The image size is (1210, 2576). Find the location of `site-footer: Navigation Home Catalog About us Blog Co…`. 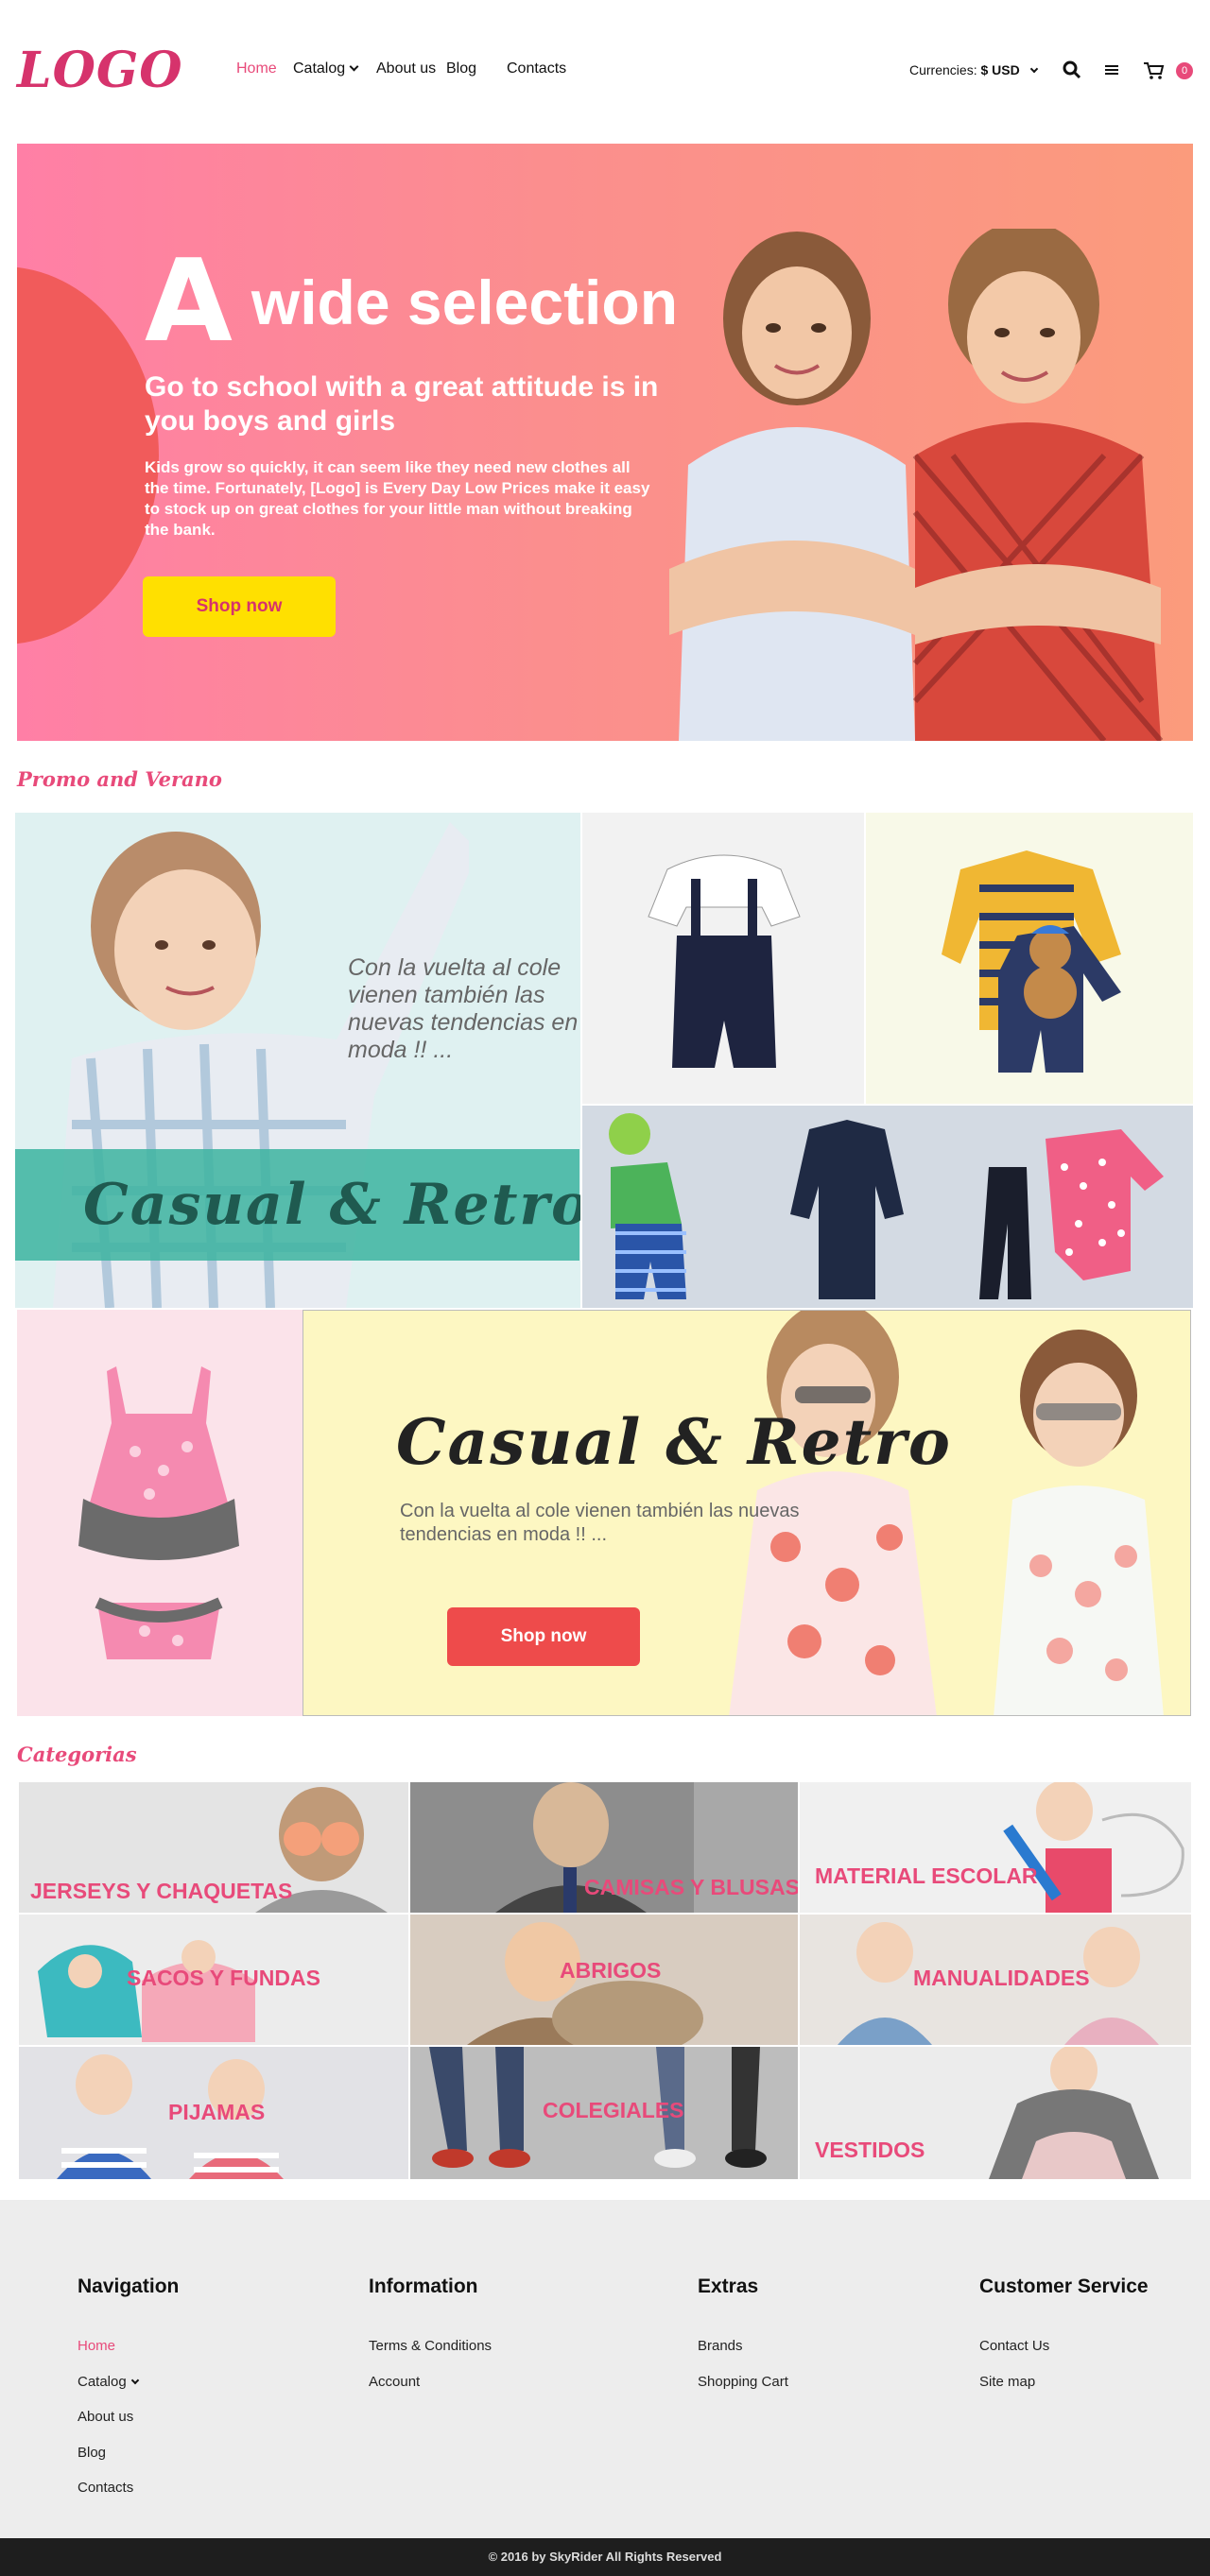

site-footer: Navigation Home Catalog About us Blog Co… is located at coordinates (605, 2369).